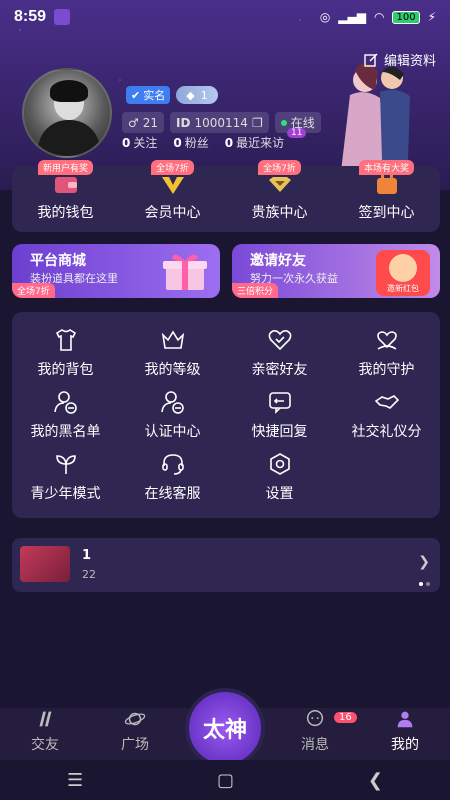  I want to click on sprout-icon, so click(65, 464).